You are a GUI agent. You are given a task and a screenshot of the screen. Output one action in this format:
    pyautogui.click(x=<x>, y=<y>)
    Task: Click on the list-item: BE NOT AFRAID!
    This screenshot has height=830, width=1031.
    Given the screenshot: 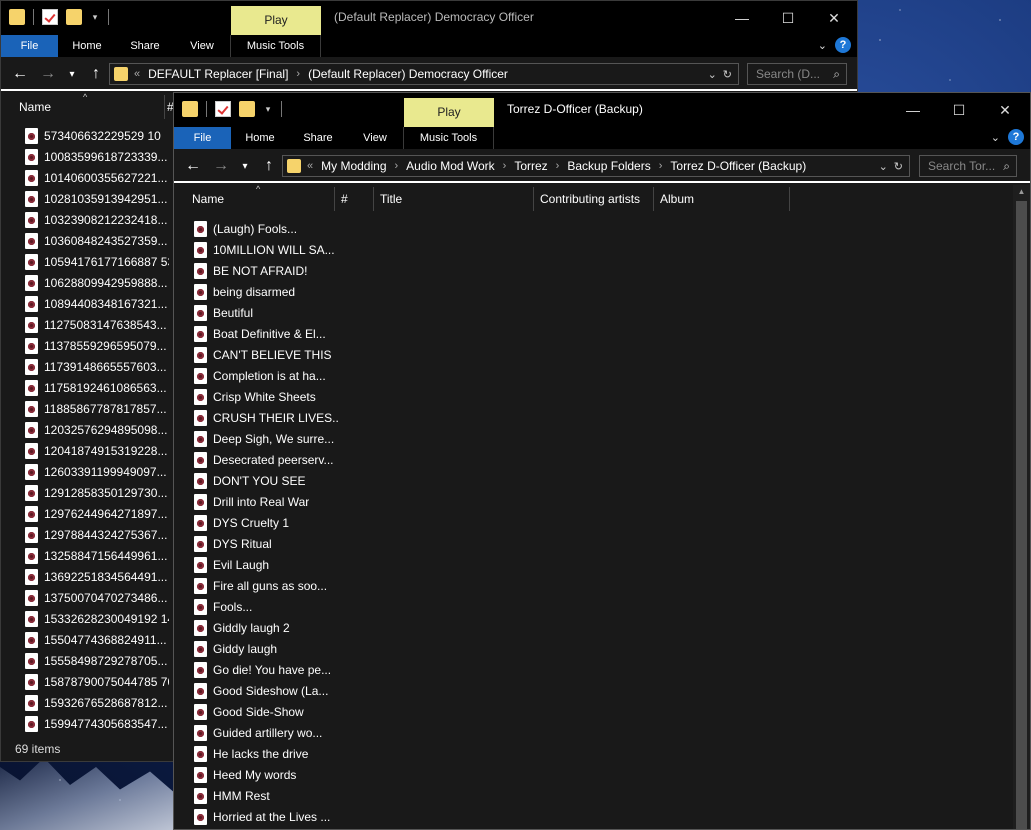 What is the action you would take?
    pyautogui.click(x=612, y=270)
    